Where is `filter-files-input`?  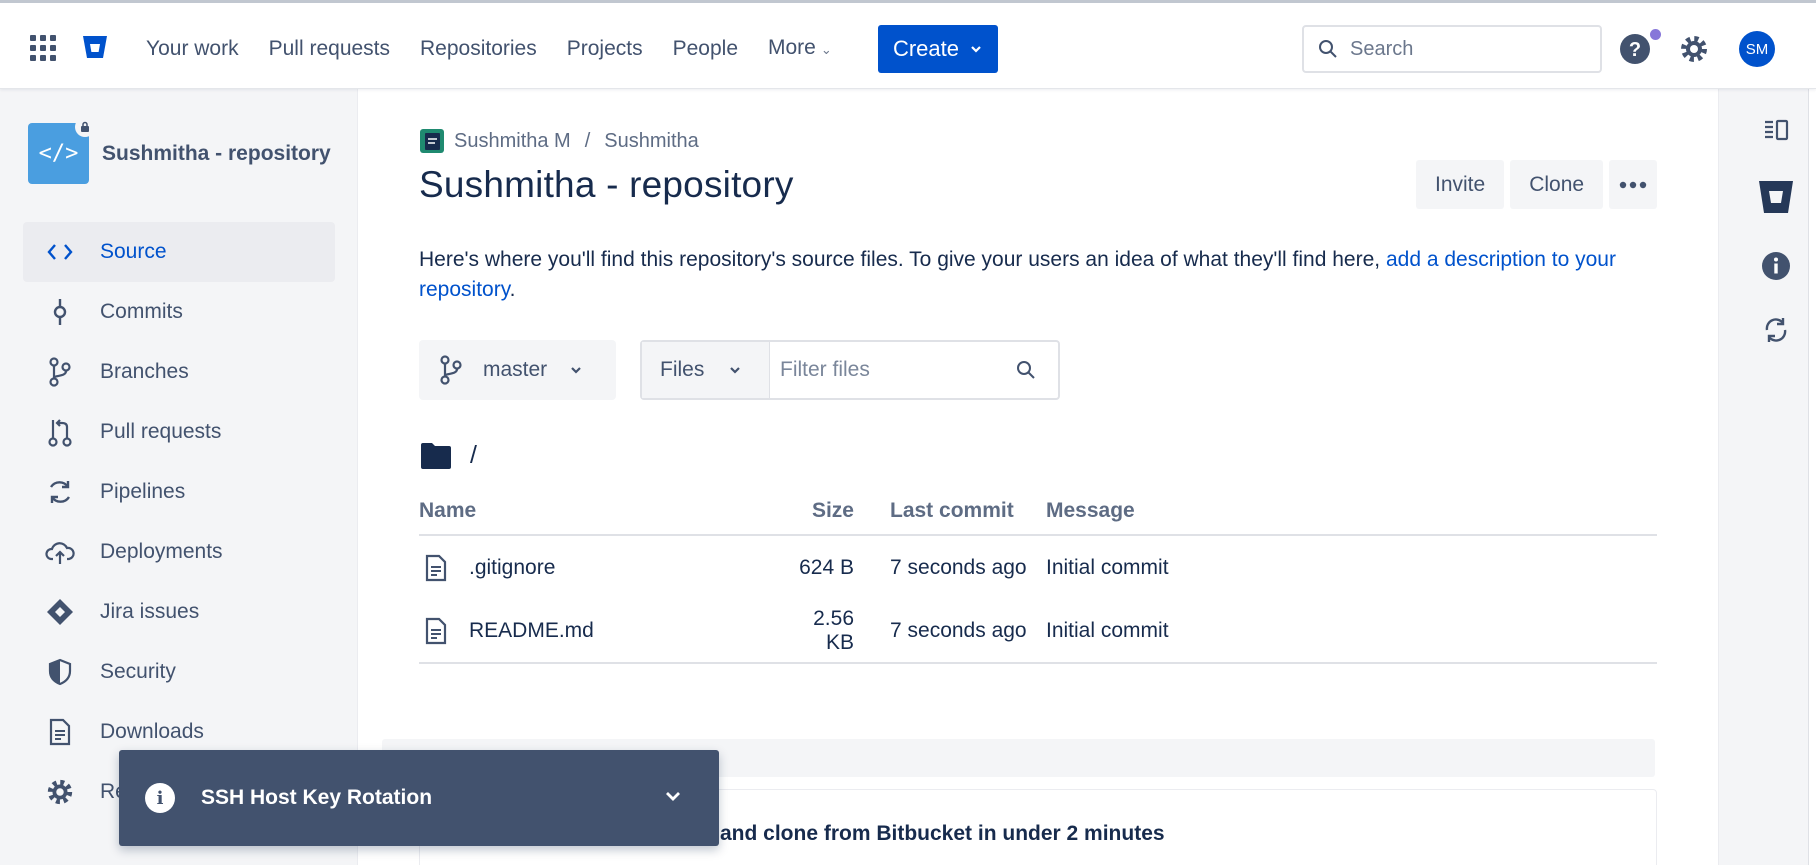 filter-files-input is located at coordinates (890, 370).